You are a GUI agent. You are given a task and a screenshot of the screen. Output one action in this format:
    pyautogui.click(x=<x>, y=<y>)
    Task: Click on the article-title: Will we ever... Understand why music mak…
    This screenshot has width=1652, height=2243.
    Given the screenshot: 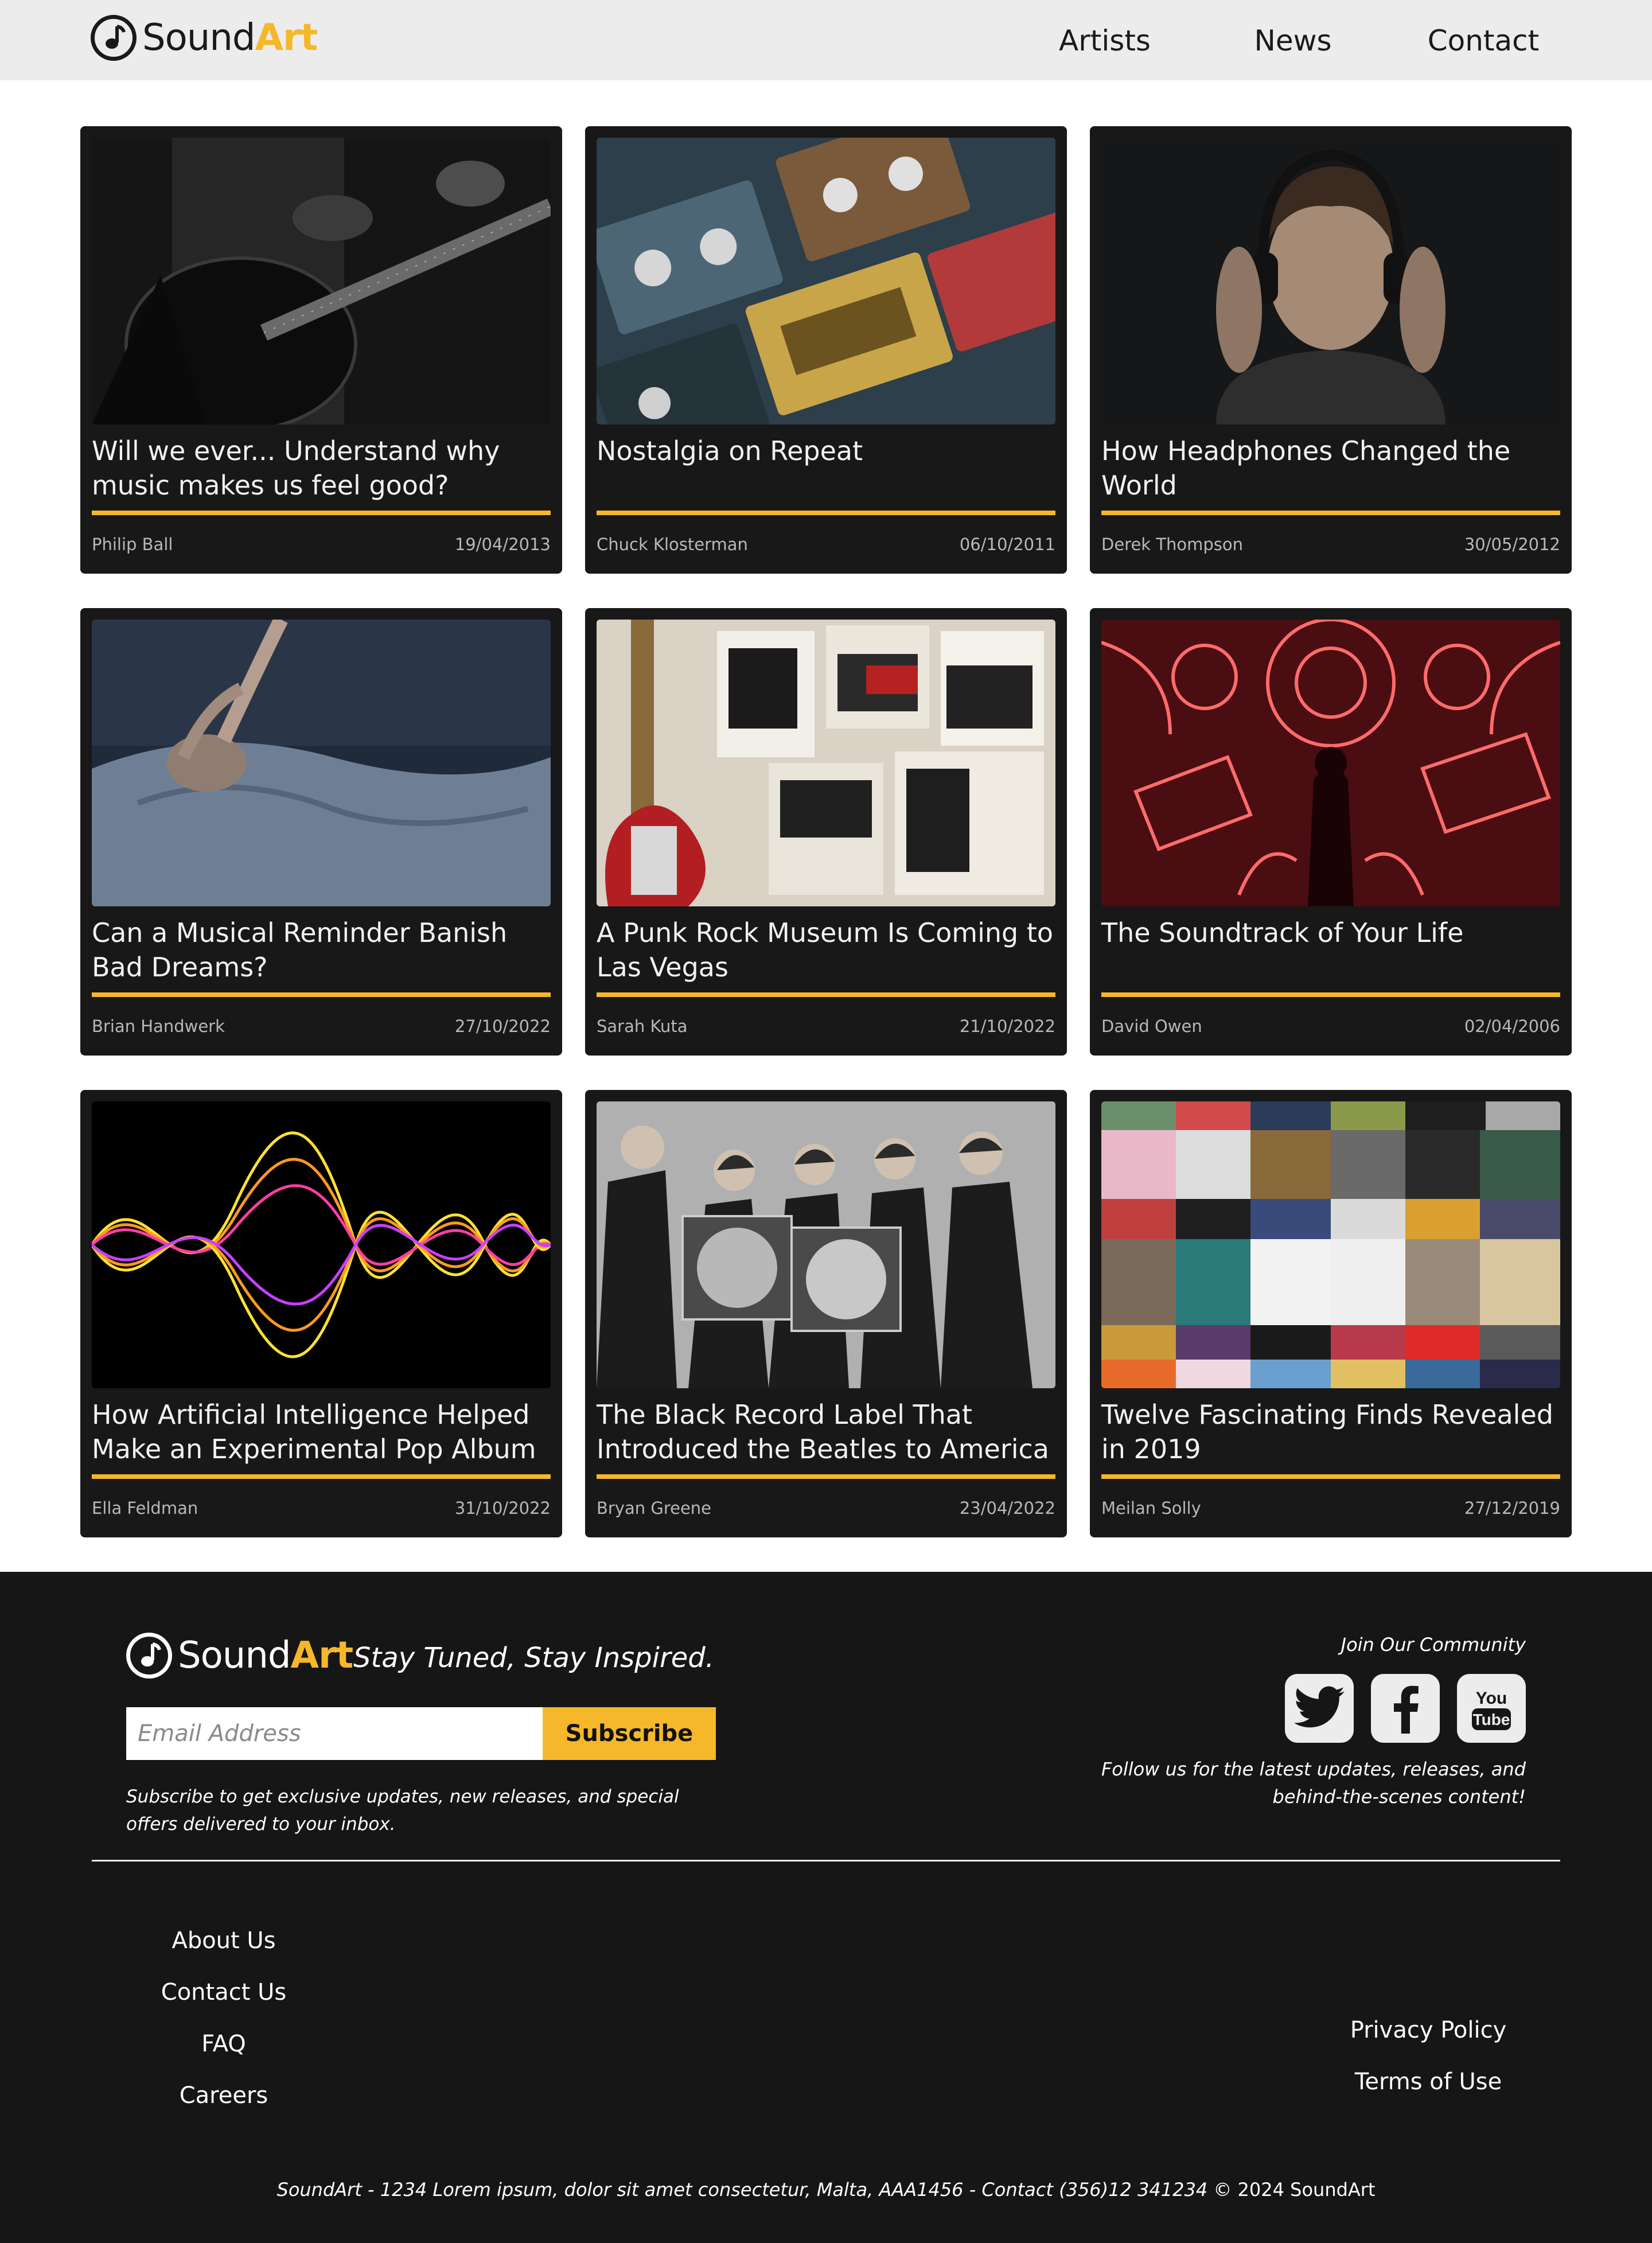 What is the action you would take?
    pyautogui.click(x=321, y=468)
    